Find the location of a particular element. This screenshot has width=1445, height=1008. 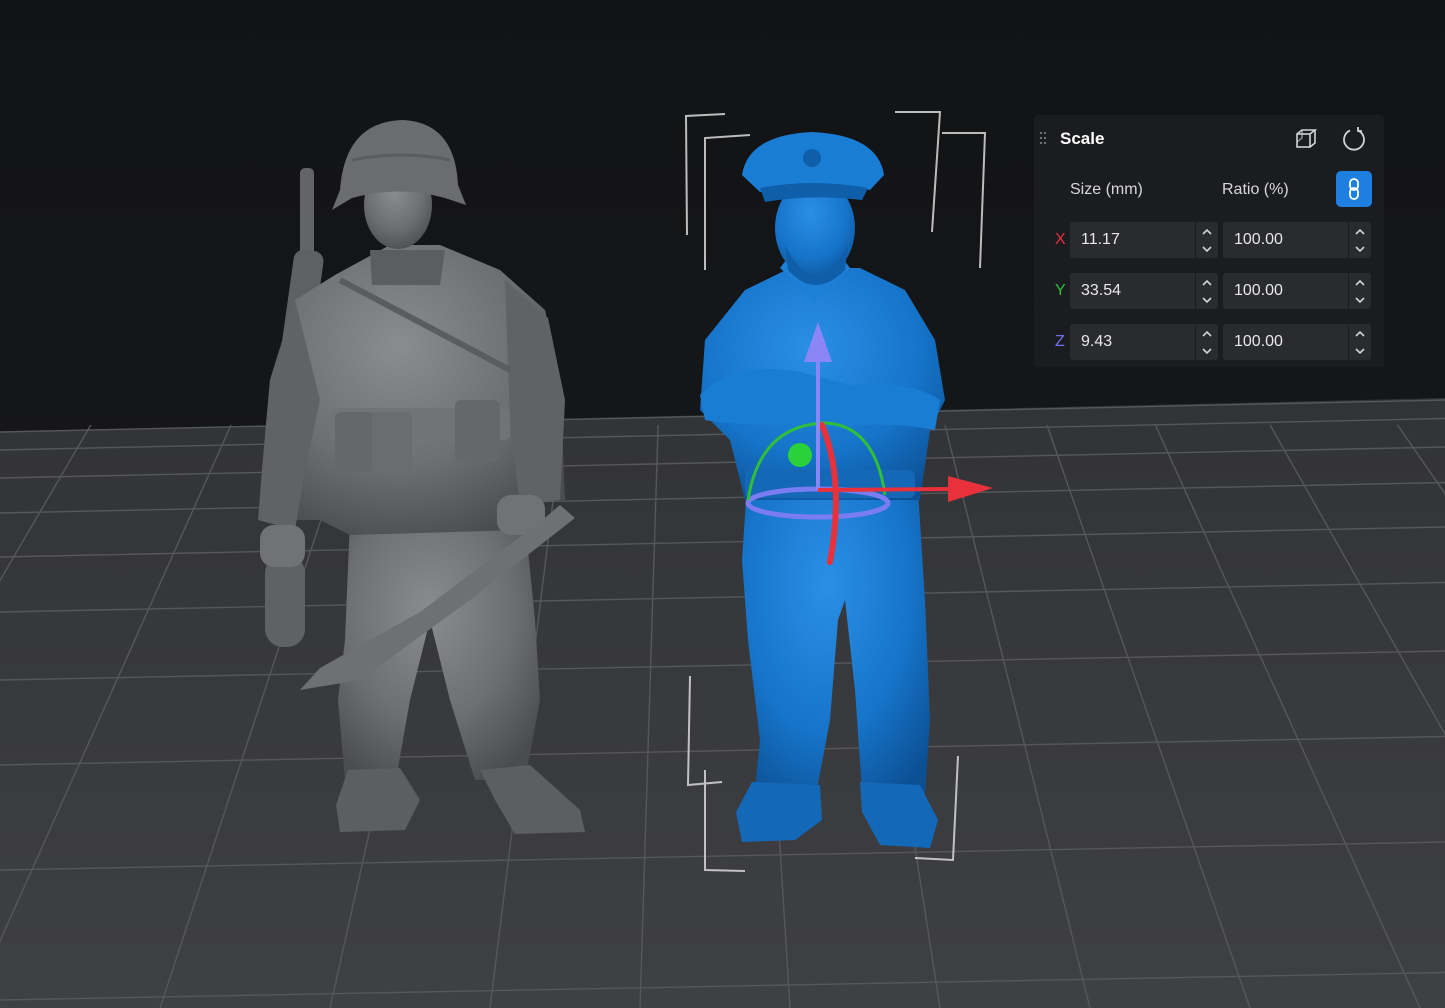

size-field-z is located at coordinates (1144, 342).